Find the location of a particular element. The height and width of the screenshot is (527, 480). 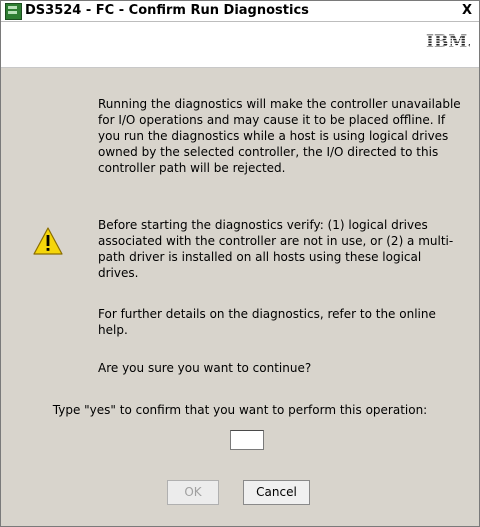

header-banner: IBM. is located at coordinates (240, 45).